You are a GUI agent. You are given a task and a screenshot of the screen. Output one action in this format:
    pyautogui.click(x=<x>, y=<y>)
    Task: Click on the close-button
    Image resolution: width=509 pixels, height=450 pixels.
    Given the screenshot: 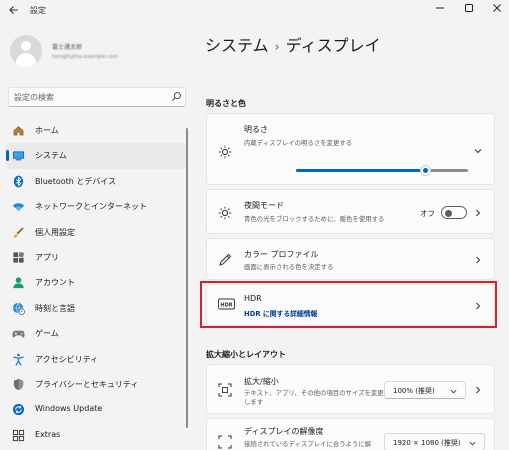 What is the action you would take?
    pyautogui.click(x=497, y=10)
    